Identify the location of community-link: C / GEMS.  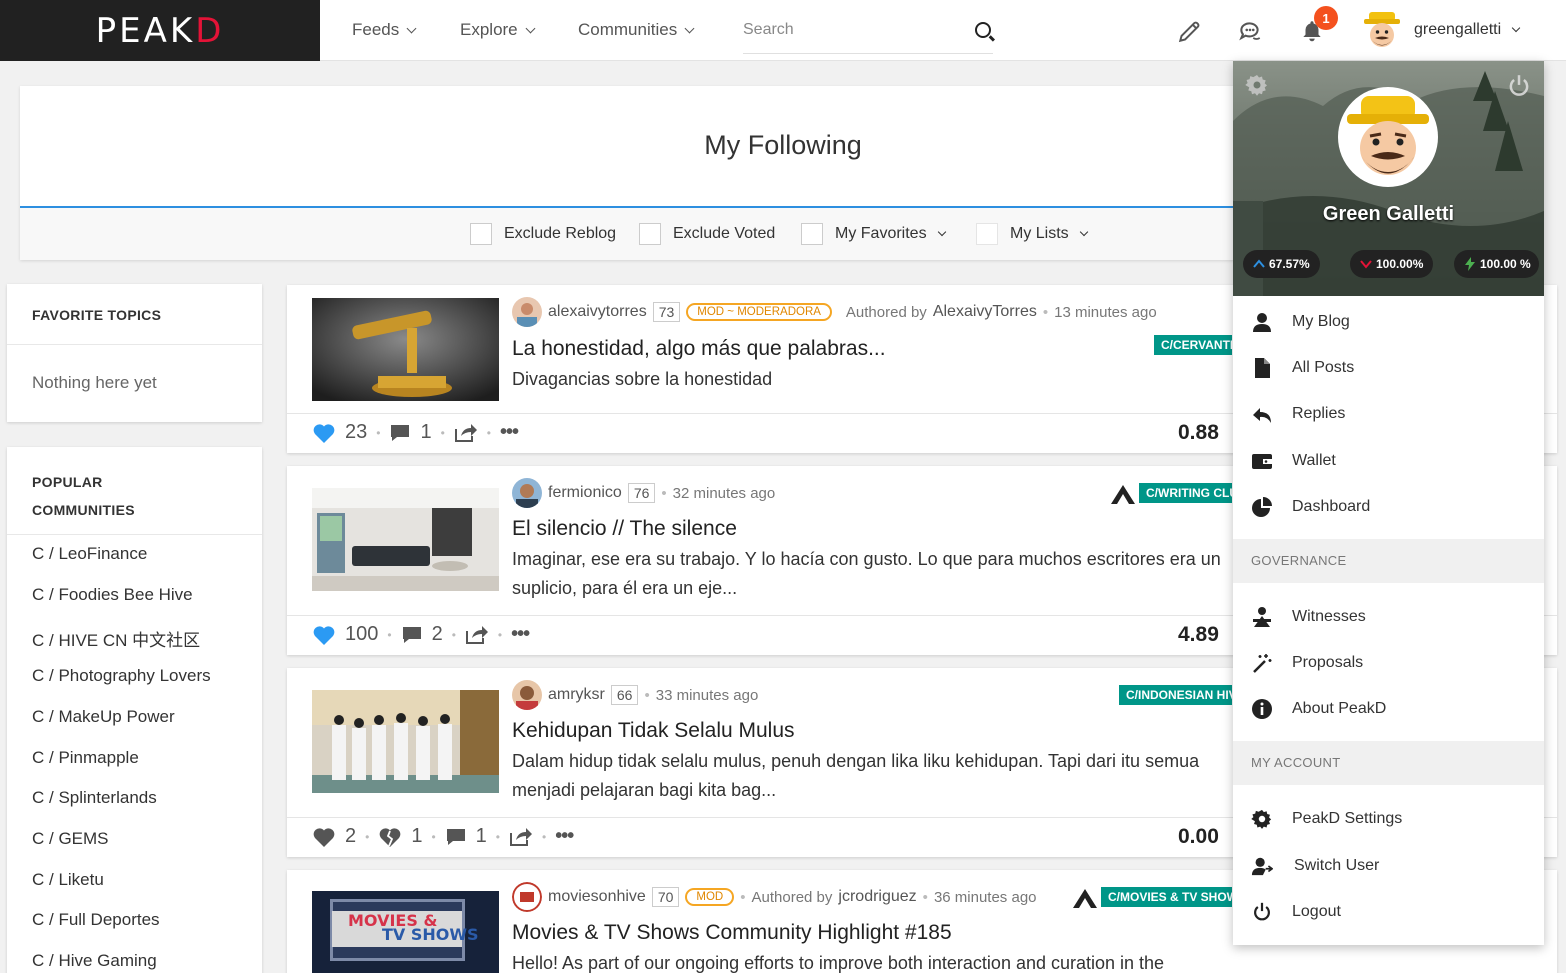
(70, 839).